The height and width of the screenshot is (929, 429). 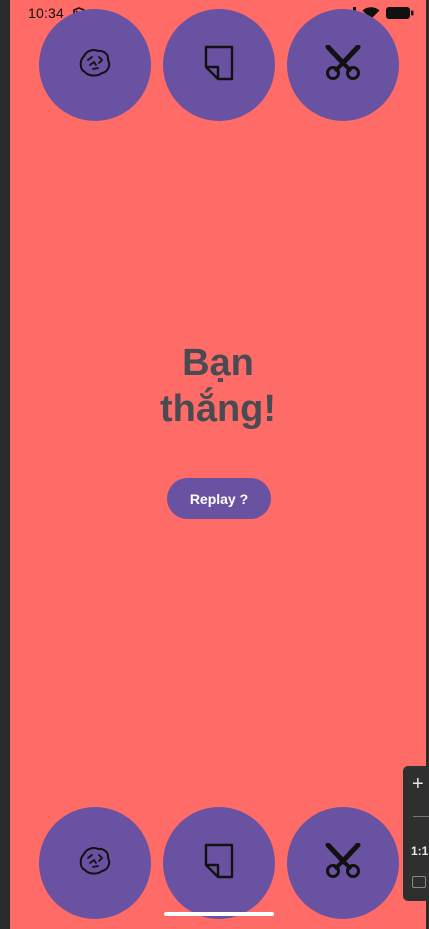 I want to click on result-line-2: thắng!, so click(x=218, y=409).